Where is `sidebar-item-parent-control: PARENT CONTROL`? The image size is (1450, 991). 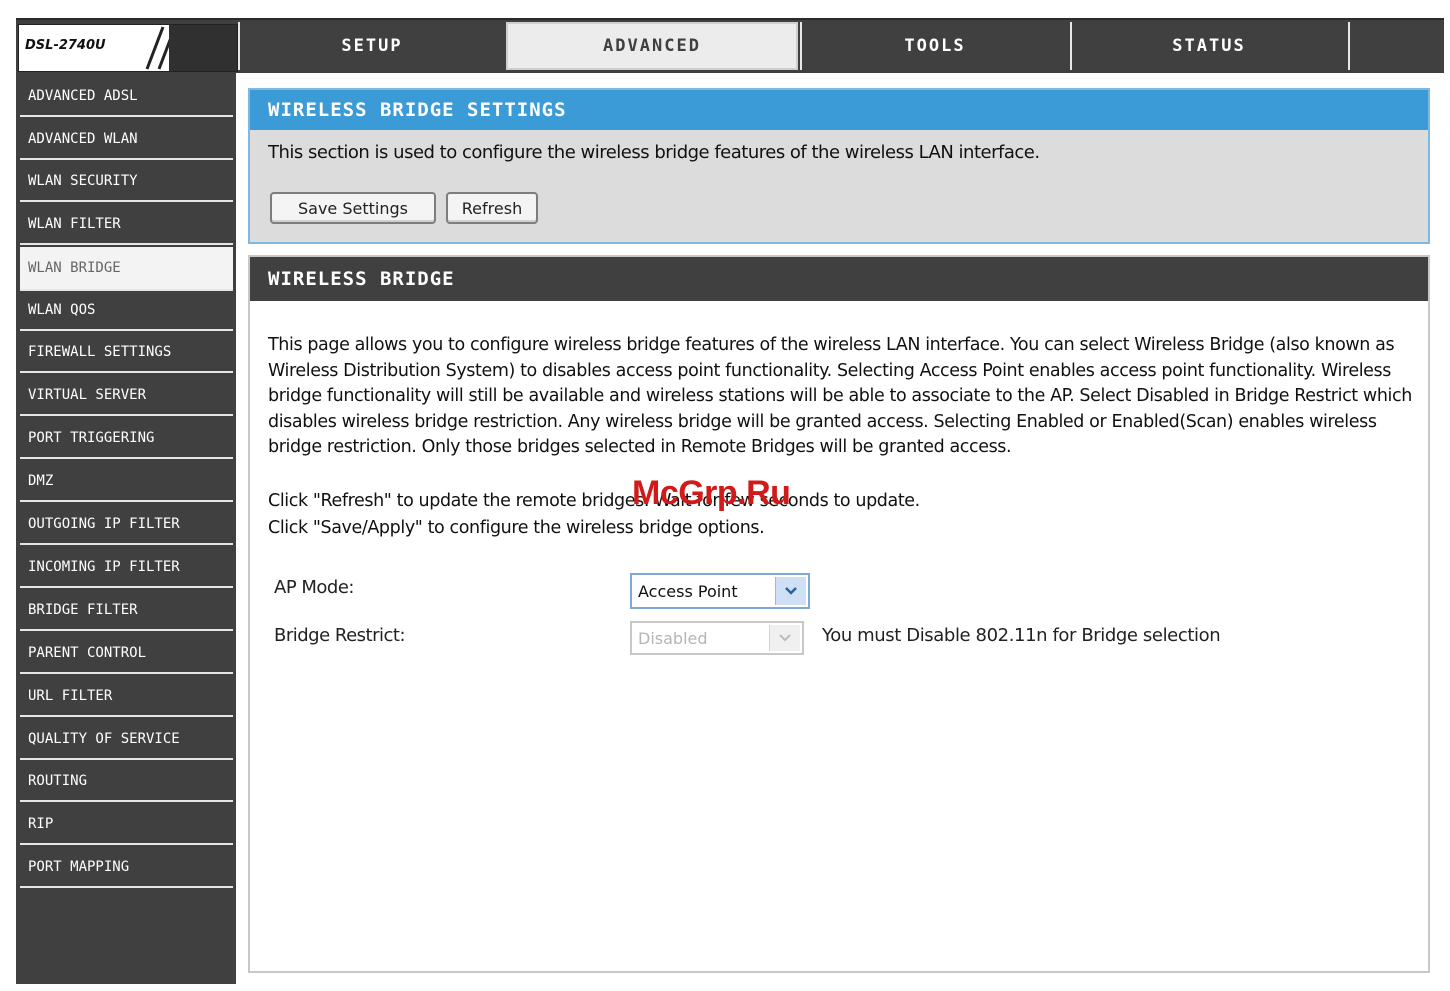
sidebar-item-parent-control: PARENT CONTROL is located at coordinates (126, 654).